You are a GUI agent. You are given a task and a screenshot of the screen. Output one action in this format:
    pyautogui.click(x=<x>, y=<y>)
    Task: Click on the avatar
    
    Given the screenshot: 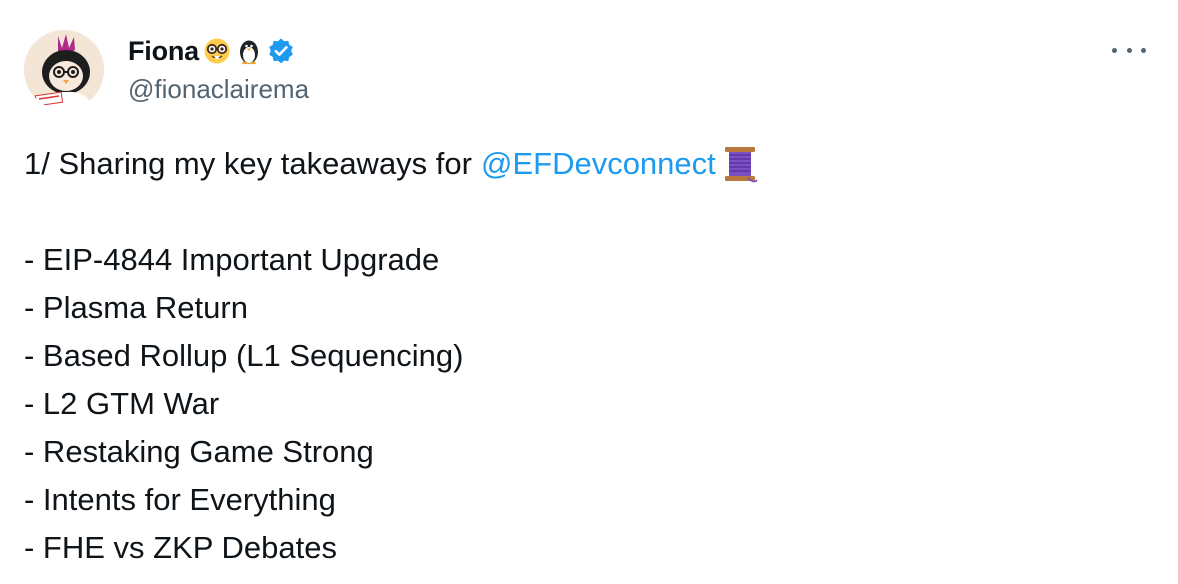 What is the action you would take?
    pyautogui.click(x=64, y=70)
    